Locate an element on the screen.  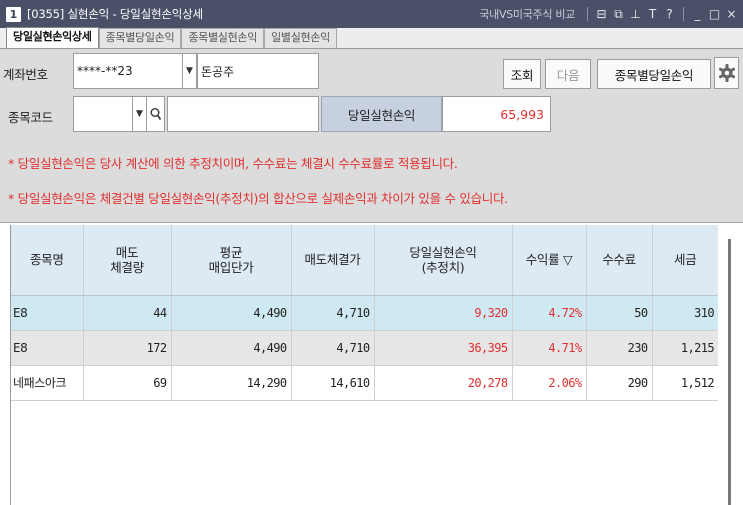
font-icon: T is located at coordinates (652, 14).